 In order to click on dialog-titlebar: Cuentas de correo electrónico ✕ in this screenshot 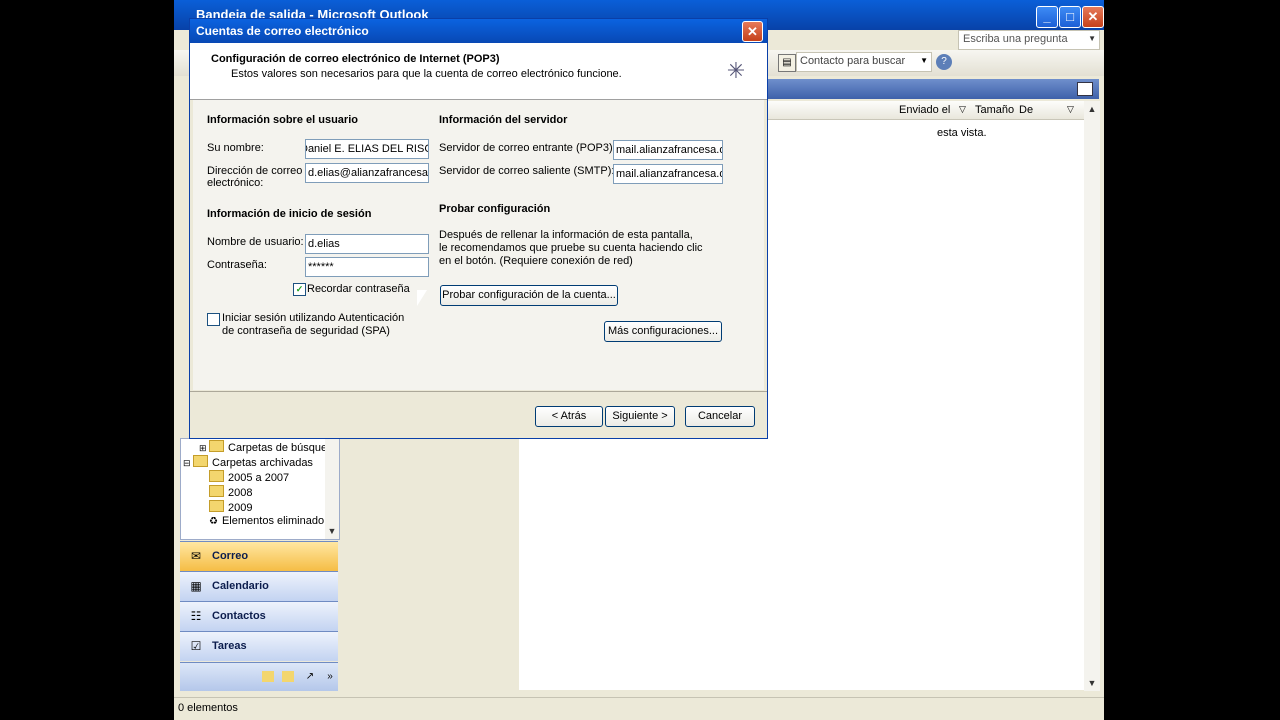, I will do `click(478, 31)`.